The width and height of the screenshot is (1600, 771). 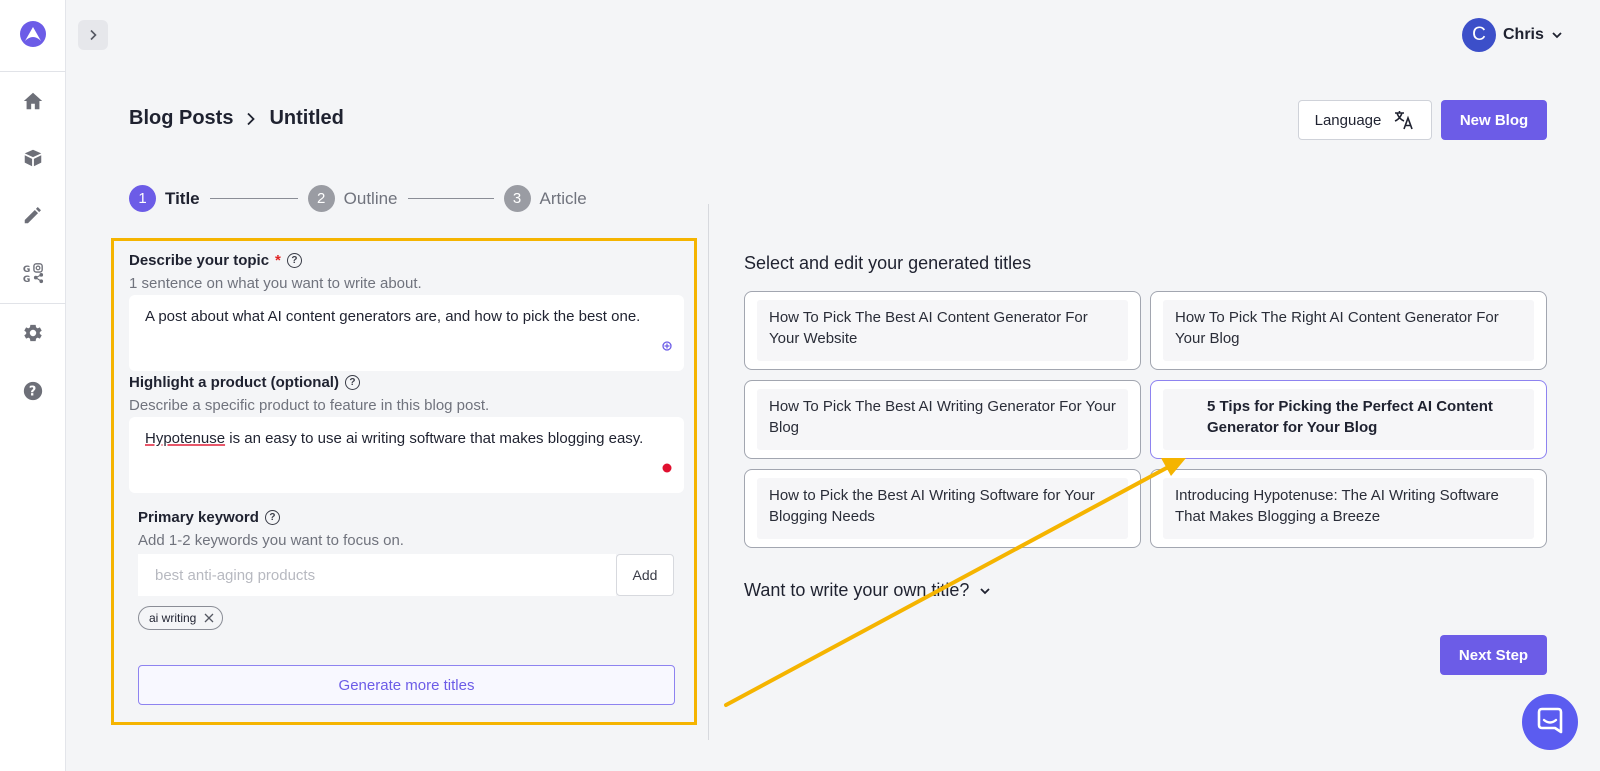 What do you see at coordinates (1404, 120) in the screenshot?
I see `translate-icon` at bounding box center [1404, 120].